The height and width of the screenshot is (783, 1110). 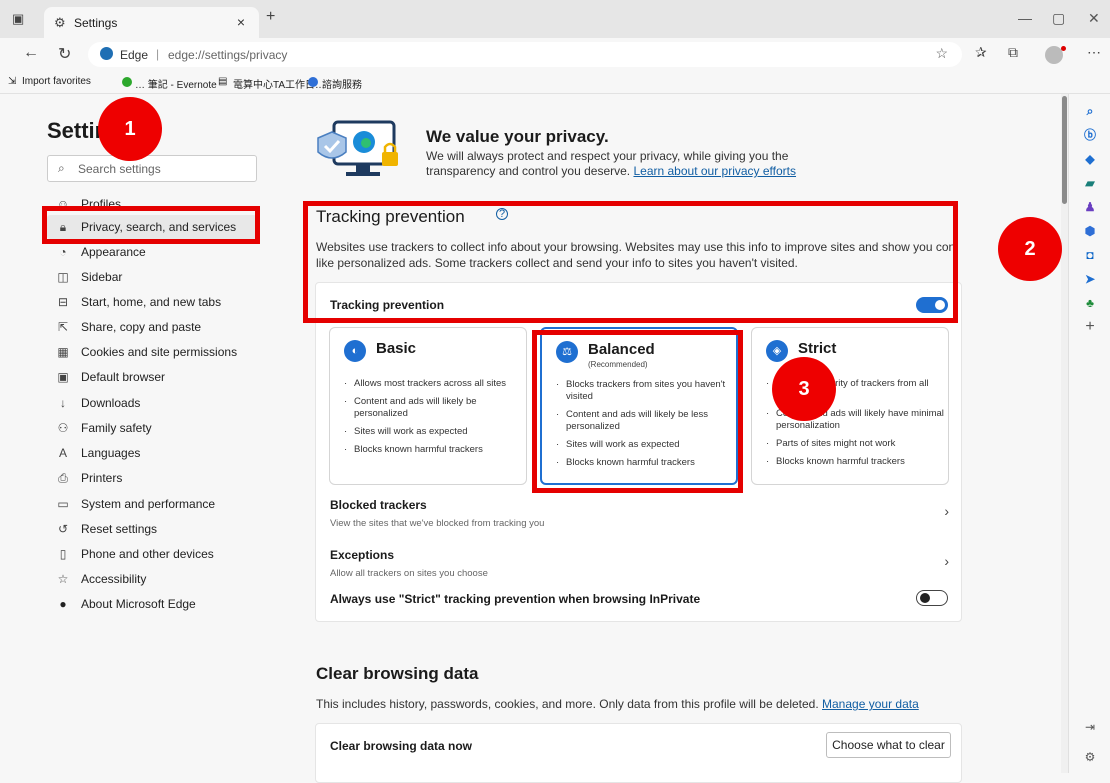 What do you see at coordinates (62, 453) in the screenshot?
I see `language-icon: A` at bounding box center [62, 453].